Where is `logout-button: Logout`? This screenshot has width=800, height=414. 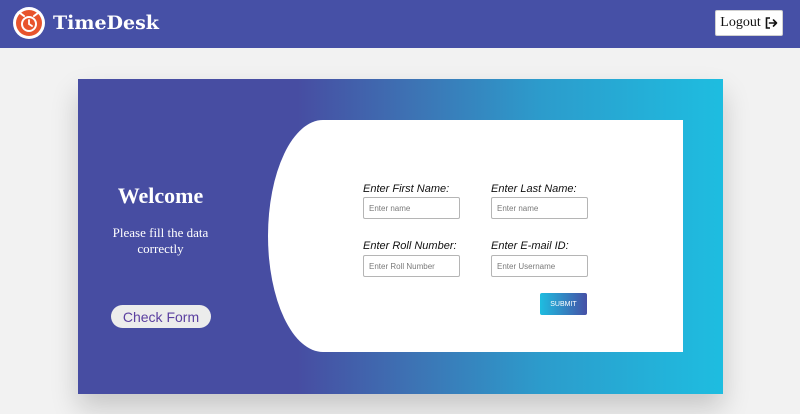 logout-button: Logout is located at coordinates (749, 23).